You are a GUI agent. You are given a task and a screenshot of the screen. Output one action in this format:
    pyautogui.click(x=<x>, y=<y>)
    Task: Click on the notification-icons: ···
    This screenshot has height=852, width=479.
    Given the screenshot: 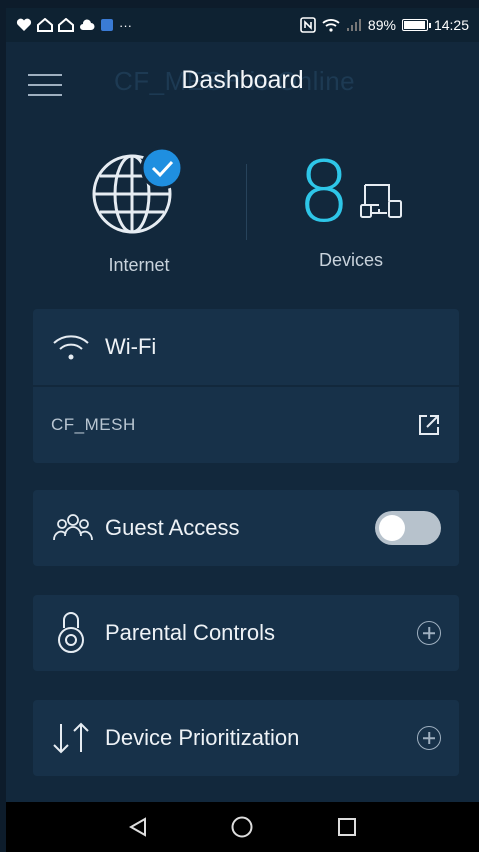 What is the action you would take?
    pyautogui.click(x=74, y=25)
    